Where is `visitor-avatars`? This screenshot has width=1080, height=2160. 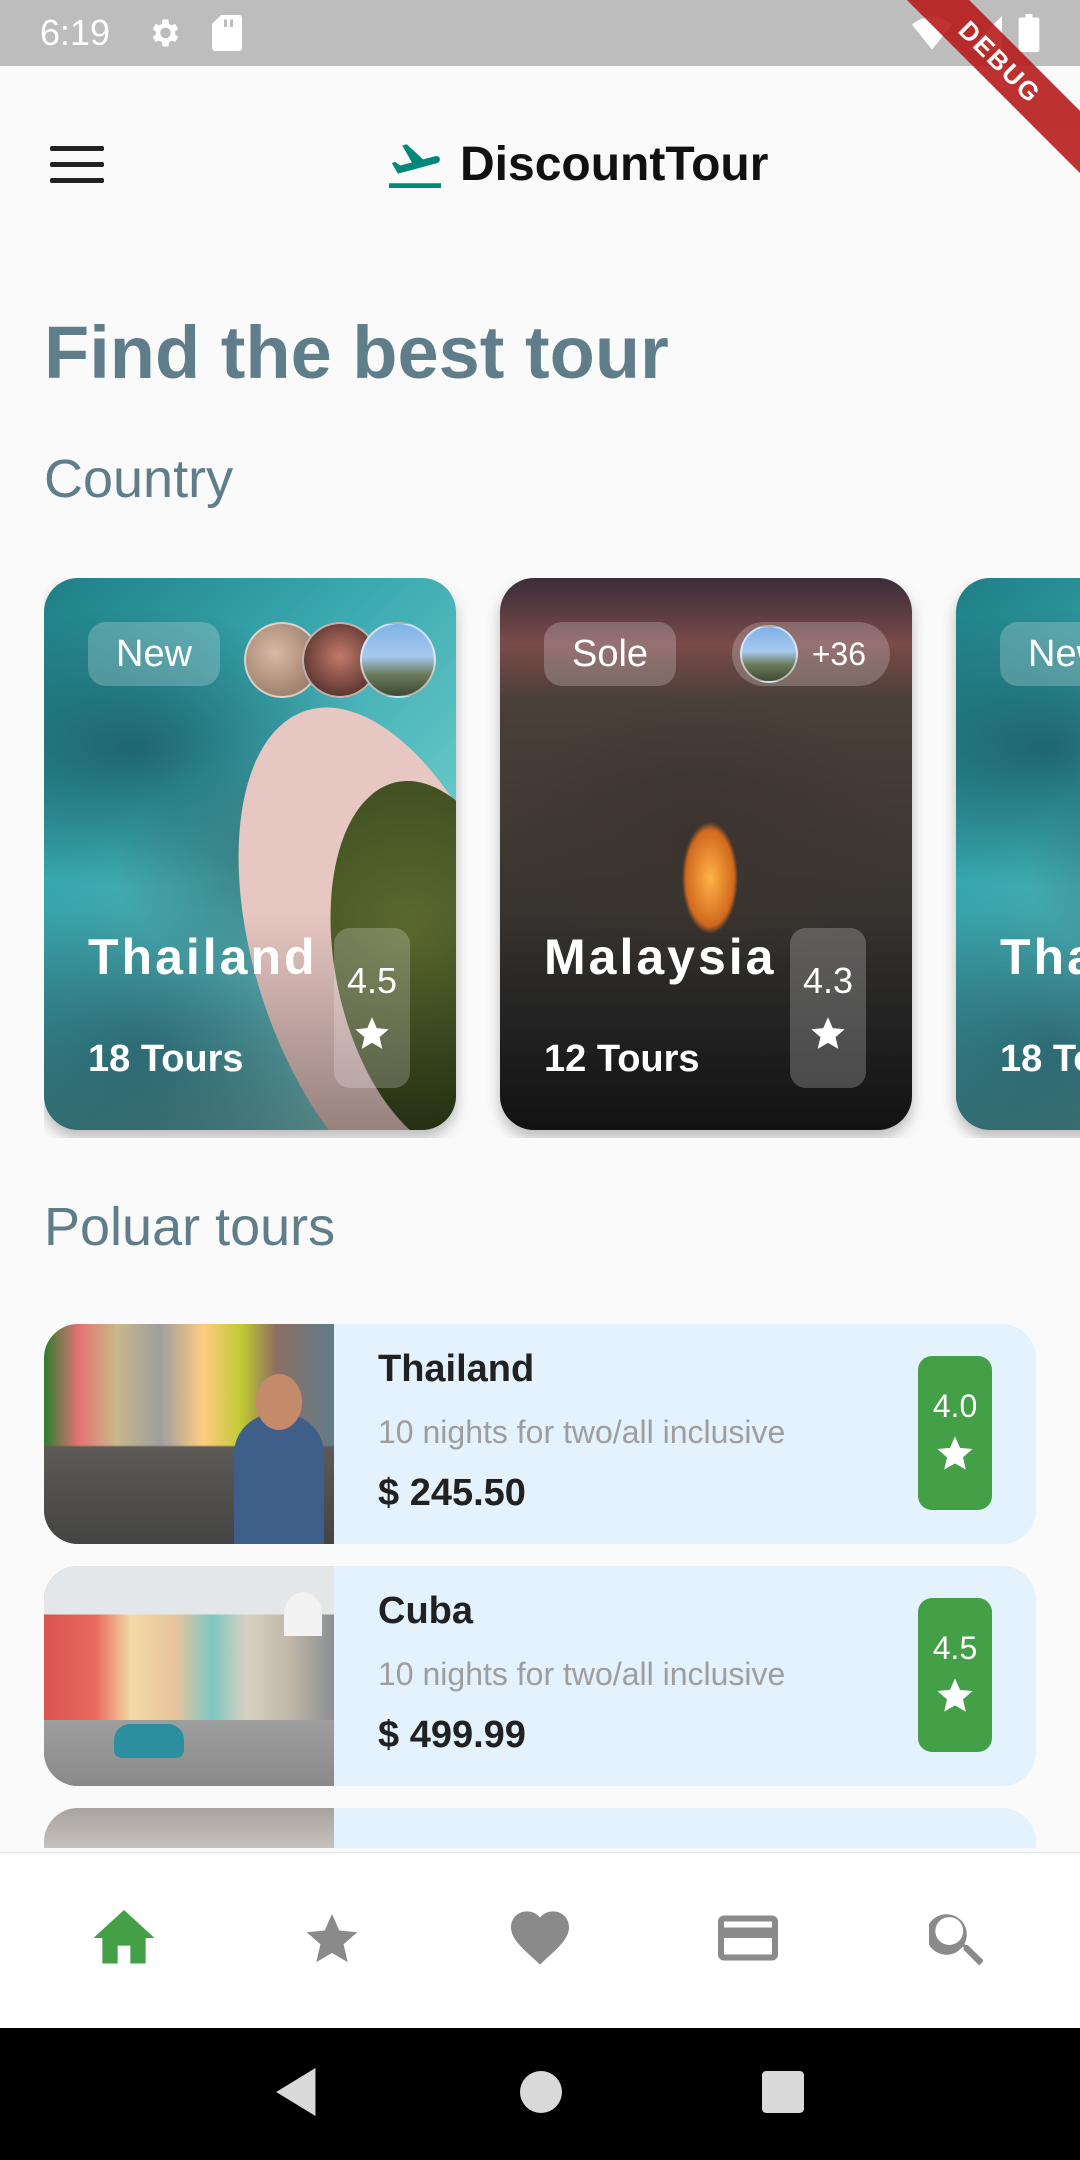 visitor-avatars is located at coordinates (340, 660).